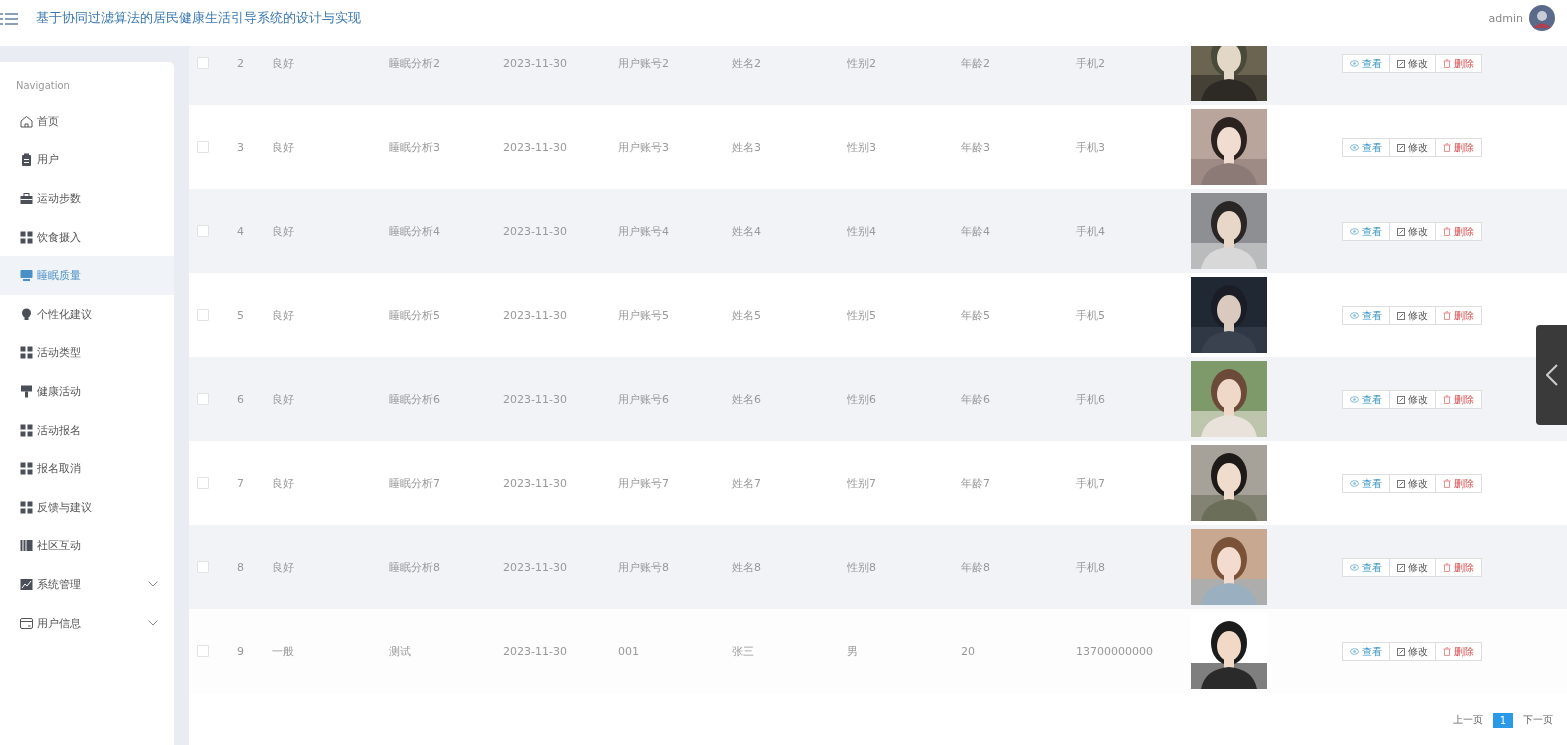  Describe the element at coordinates (643, 147) in the screenshot. I see `table-cell: 用户账号3` at that location.